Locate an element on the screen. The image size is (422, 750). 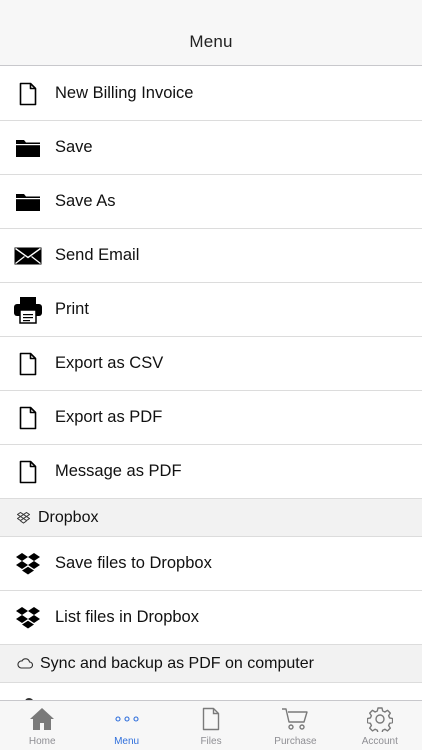
menu-item-export-csv: Export as CSV is located at coordinates (211, 364).